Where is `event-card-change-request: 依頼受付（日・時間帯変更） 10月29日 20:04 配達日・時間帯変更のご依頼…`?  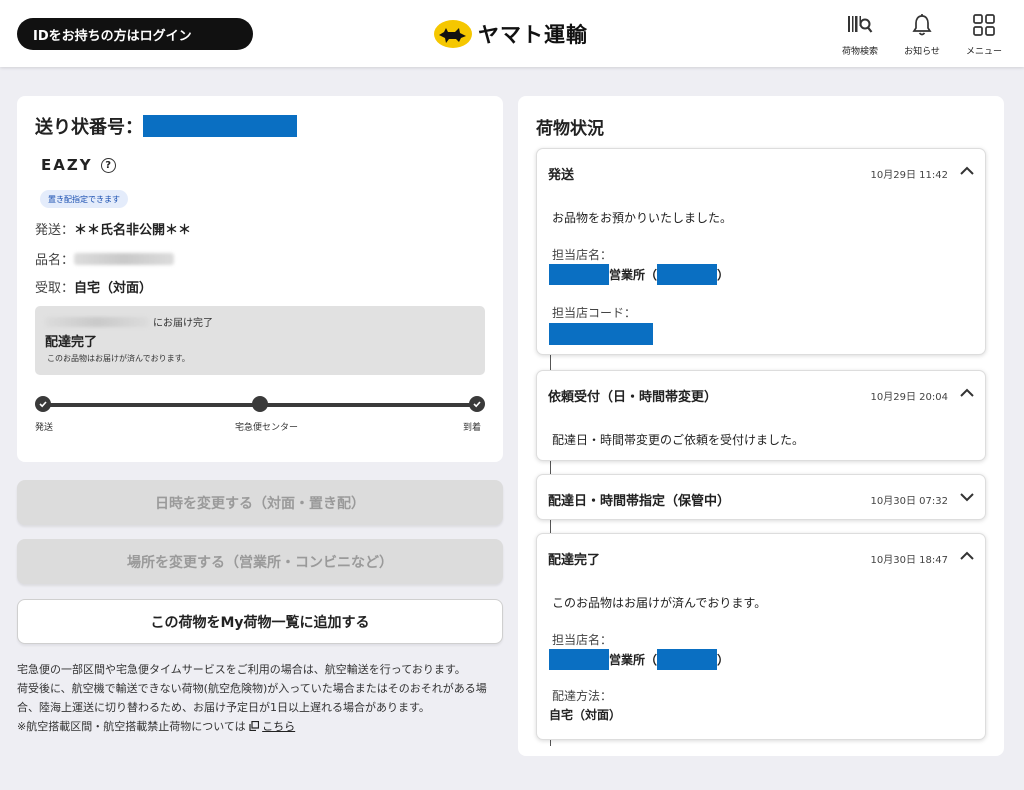
event-card-change-request: 依頼受付（日・時間帯変更） 10月29日 20:04 配達日・時間帯変更のご依頼… is located at coordinates (761, 415).